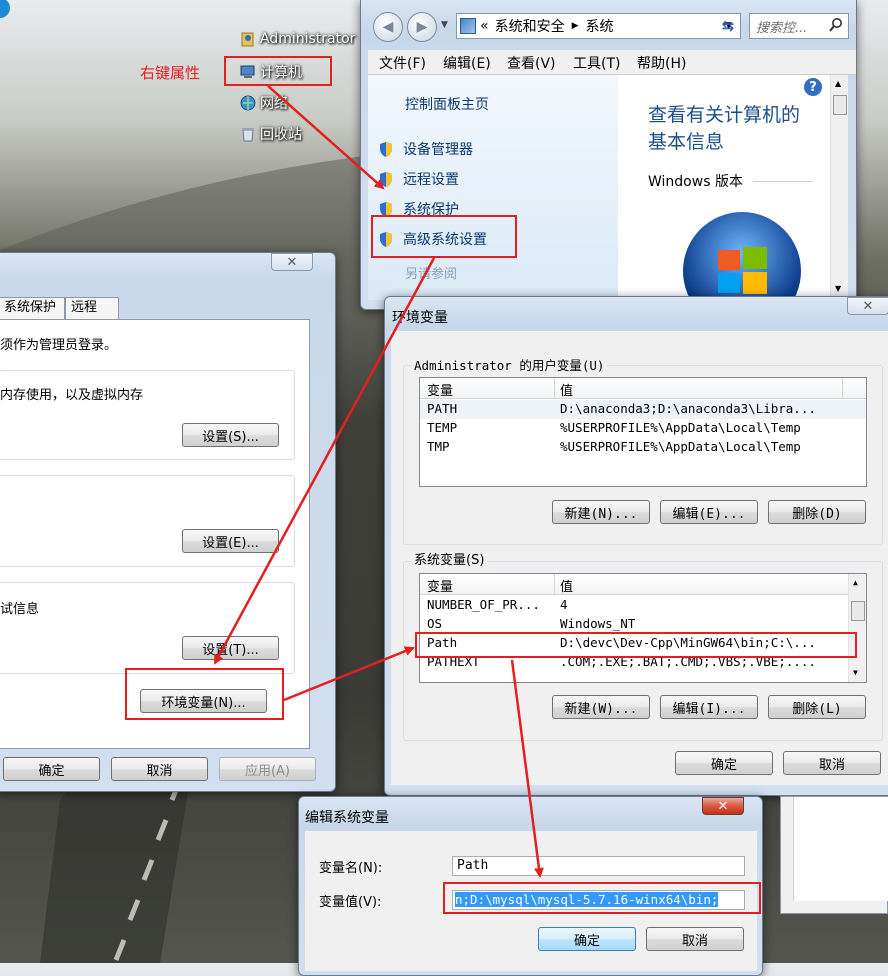 Image resolution: width=888 pixels, height=976 pixels. Describe the element at coordinates (431, 274) in the screenshot. I see `see-also-heading: 另请参阅` at that location.